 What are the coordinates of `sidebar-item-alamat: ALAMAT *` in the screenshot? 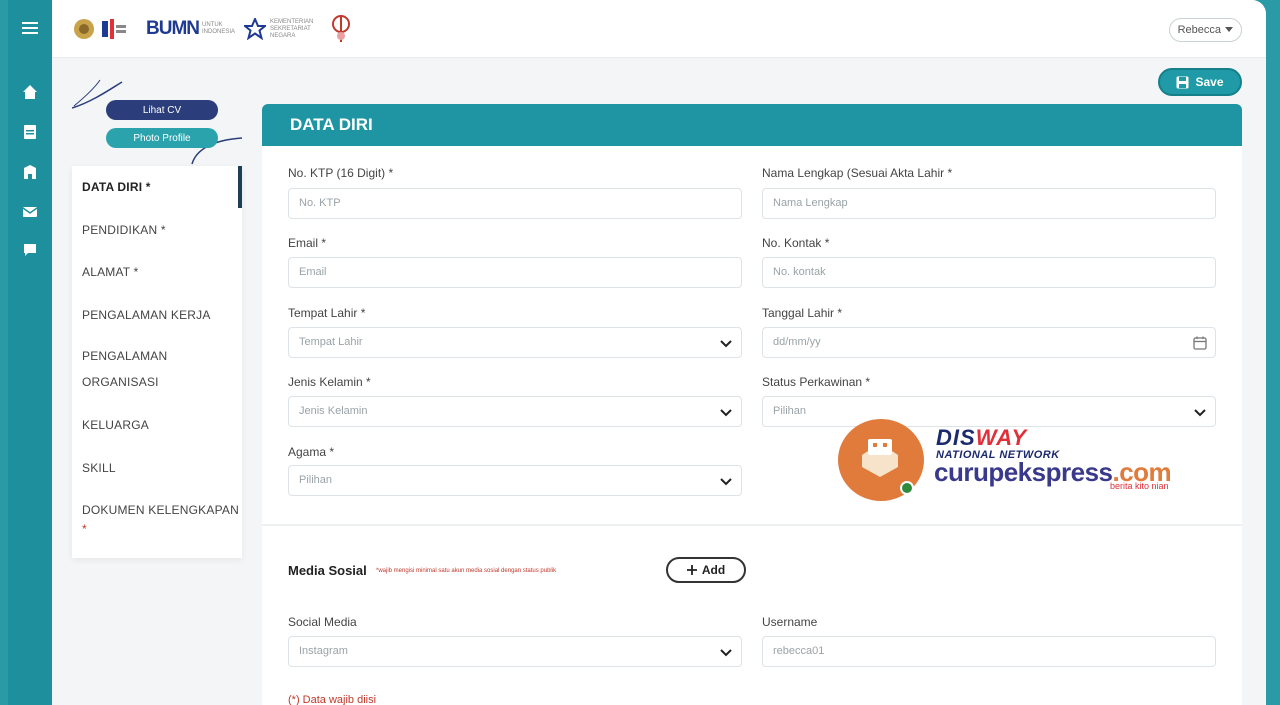 It's located at (110, 272).